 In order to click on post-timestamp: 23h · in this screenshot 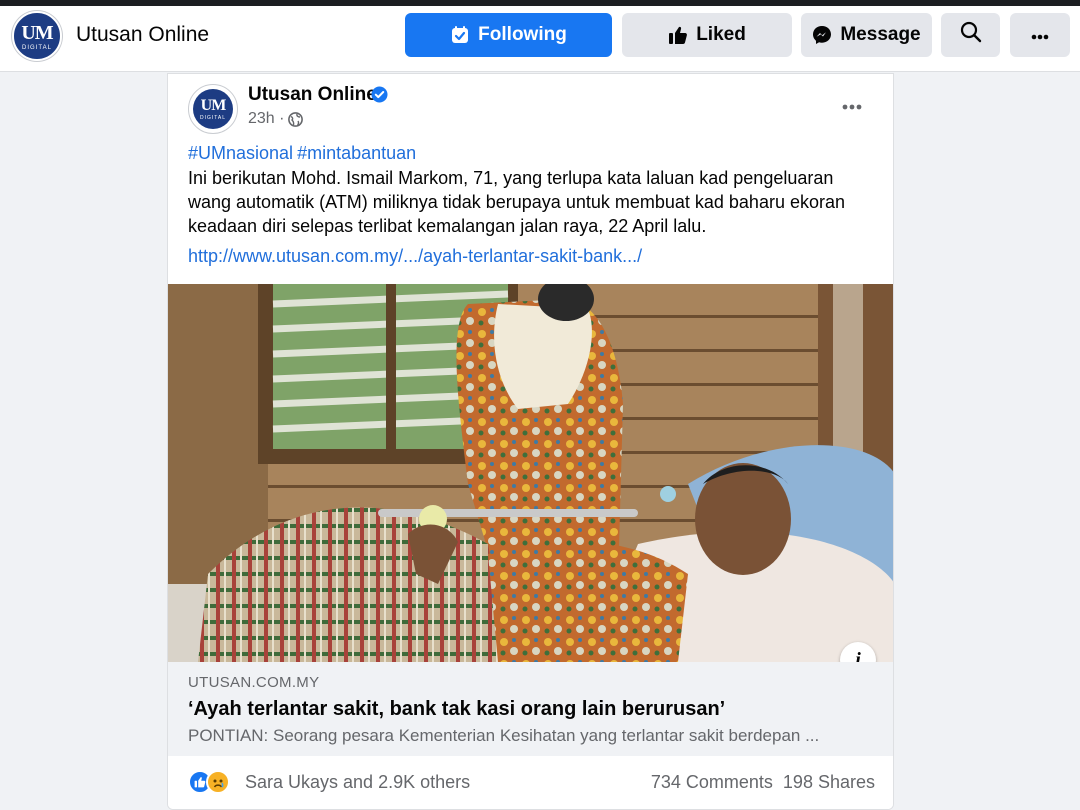, I will do `click(276, 119)`.